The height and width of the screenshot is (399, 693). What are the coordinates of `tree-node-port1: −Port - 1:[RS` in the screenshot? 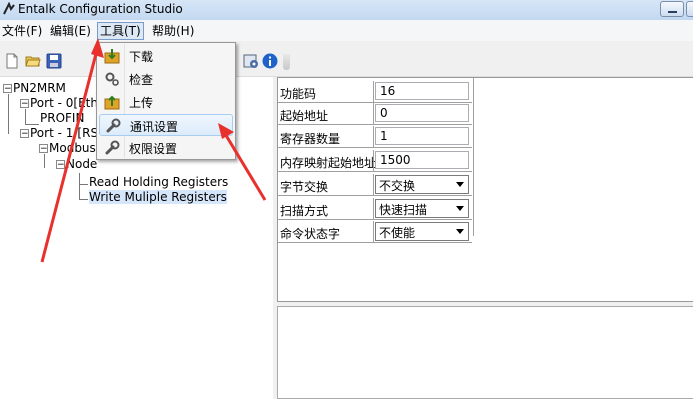 It's located at (59, 133).